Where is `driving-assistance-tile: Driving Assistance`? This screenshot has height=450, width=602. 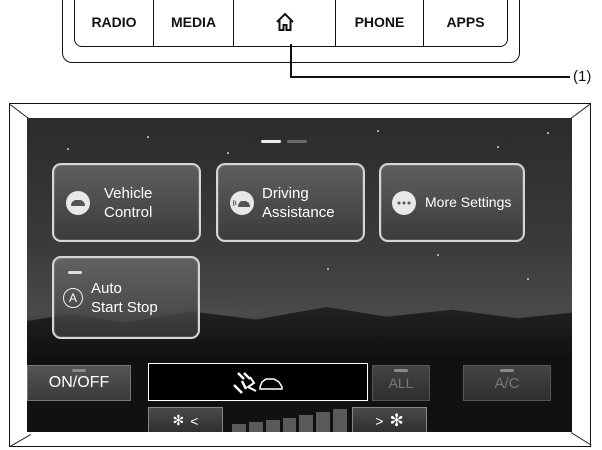
driving-assistance-tile: Driving Assistance is located at coordinates (290, 202).